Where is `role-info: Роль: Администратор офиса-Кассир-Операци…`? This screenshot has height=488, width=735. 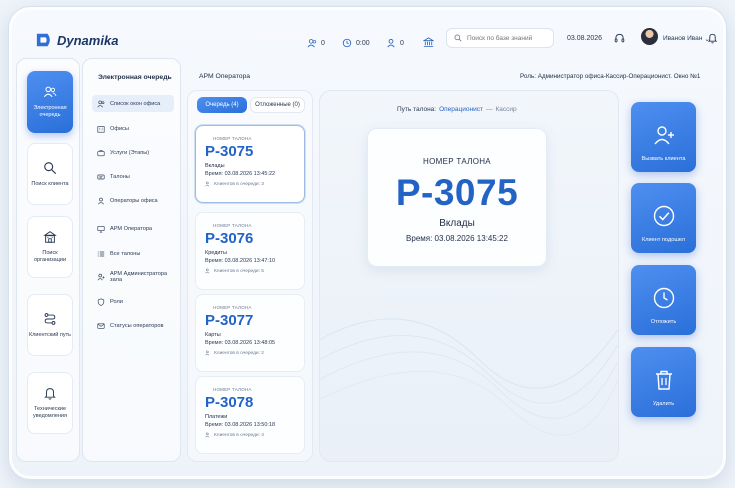
role-info: Роль: Администратор офиса-Кассир-Операци… is located at coordinates (610, 76).